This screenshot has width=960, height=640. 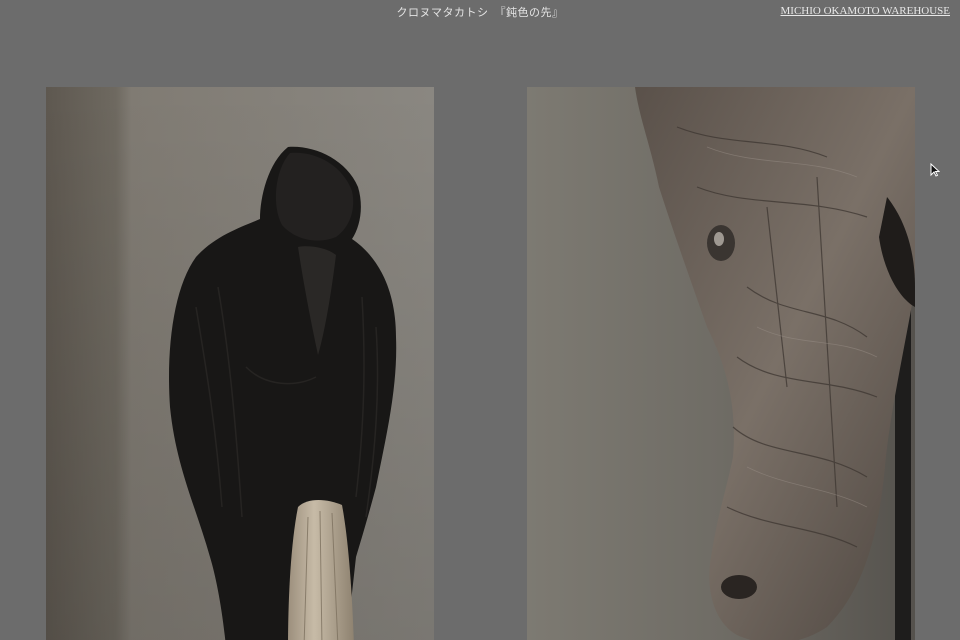 I want to click on site-home-link: MICHIO OKAMOTO WAREHOUSE, so click(x=866, y=11).